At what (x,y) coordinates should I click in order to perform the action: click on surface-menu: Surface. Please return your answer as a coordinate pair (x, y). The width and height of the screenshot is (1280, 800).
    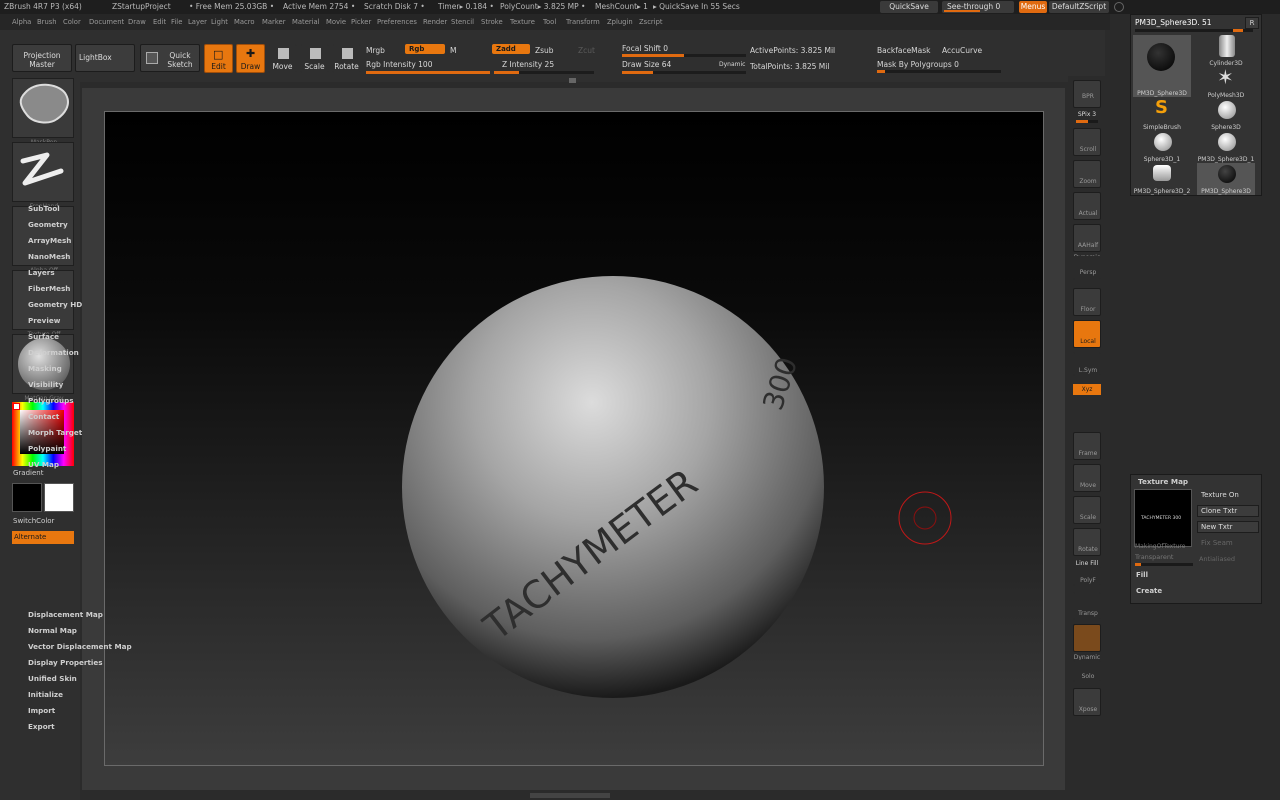
    Looking at the image, I should click on (43, 336).